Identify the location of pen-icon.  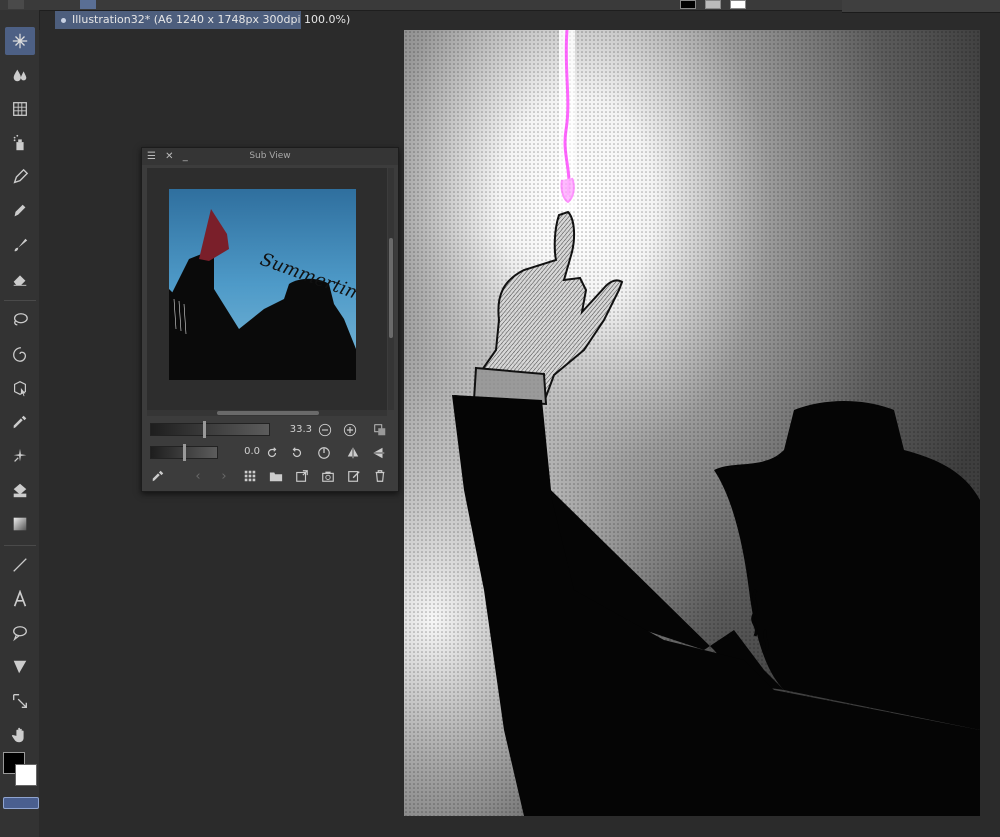
(20, 177).